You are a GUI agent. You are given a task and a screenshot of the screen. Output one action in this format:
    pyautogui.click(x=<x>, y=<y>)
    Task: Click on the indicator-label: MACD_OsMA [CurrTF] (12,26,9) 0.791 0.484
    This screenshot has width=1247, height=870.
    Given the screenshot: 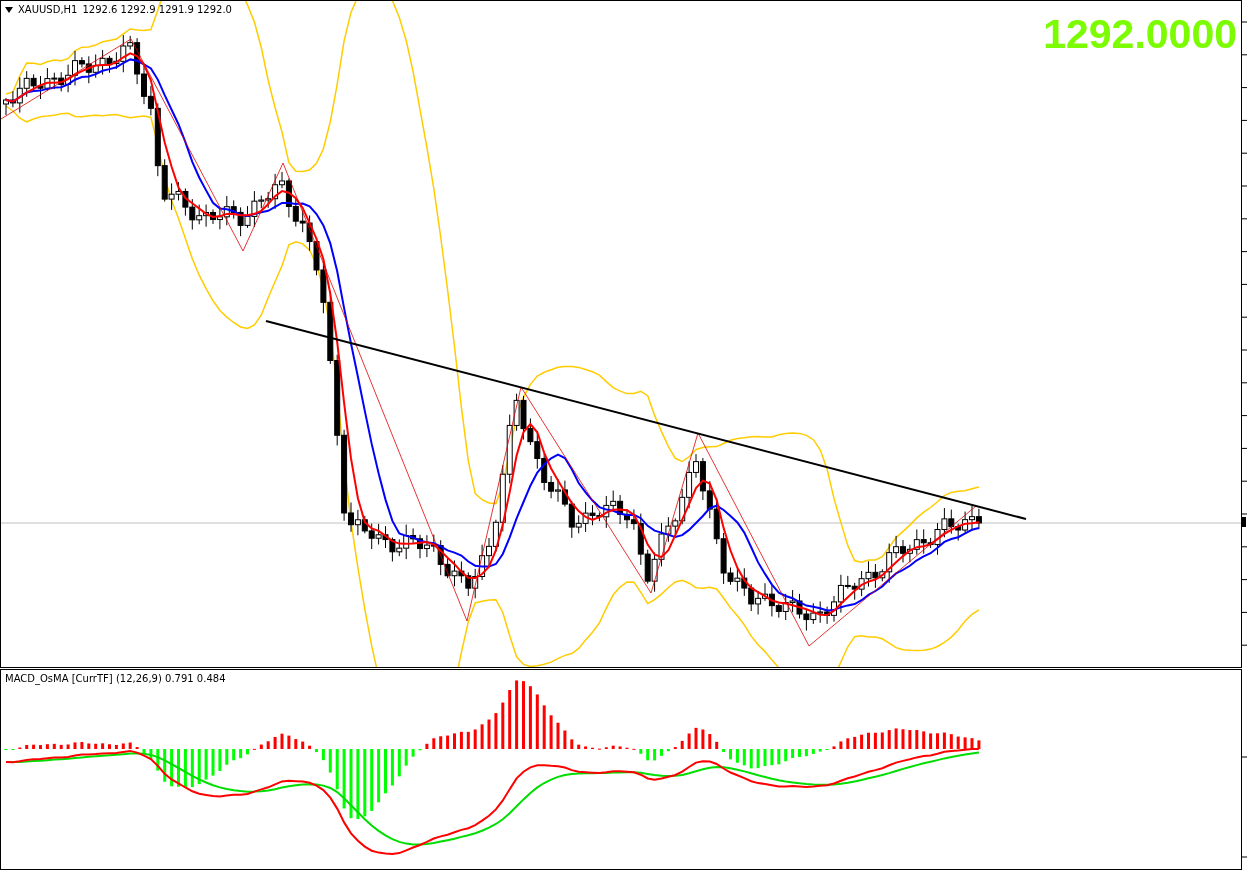 What is the action you would take?
    pyautogui.click(x=115, y=678)
    